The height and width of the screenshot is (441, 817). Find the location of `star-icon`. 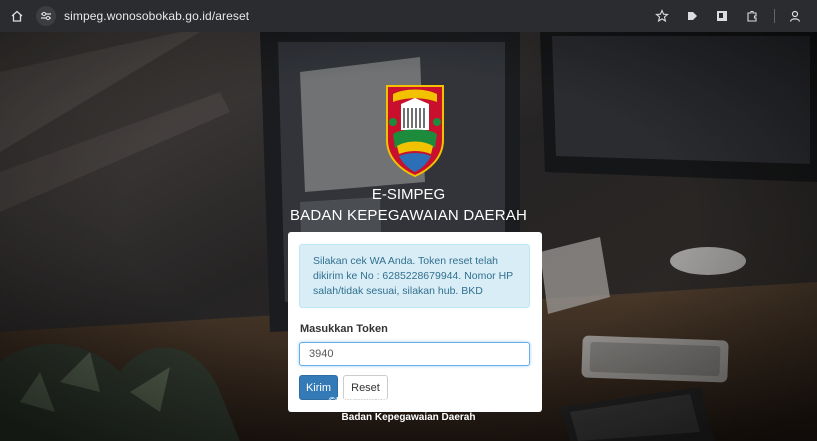

star-icon is located at coordinates (662, 16).